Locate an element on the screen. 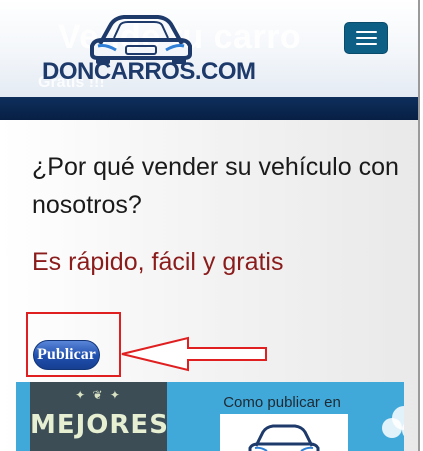  promo-banner: ✦ ❦ ✦ MEJORES Como publicar en is located at coordinates (210, 416).